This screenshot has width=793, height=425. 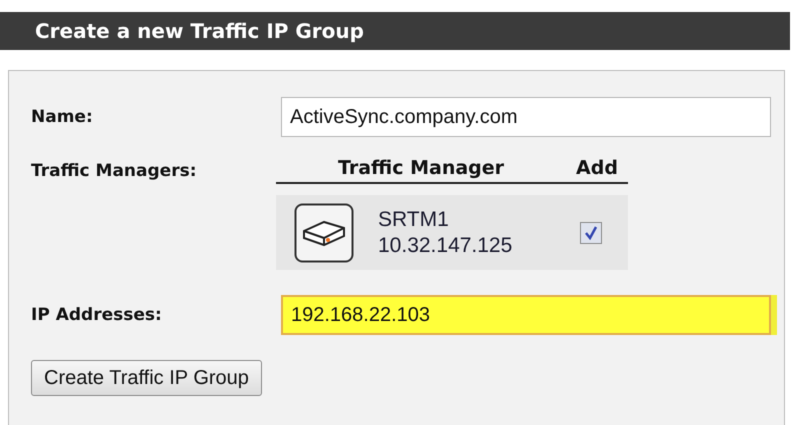 I want to click on column-header: Add, so click(x=597, y=168).